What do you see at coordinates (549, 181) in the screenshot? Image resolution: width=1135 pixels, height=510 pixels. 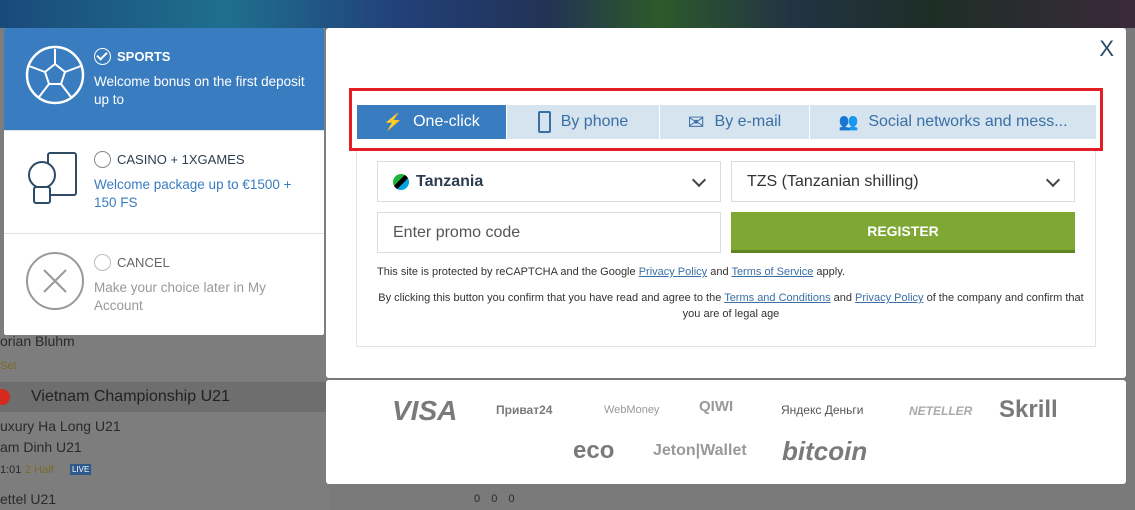 I see `country-select: Tanzania` at bounding box center [549, 181].